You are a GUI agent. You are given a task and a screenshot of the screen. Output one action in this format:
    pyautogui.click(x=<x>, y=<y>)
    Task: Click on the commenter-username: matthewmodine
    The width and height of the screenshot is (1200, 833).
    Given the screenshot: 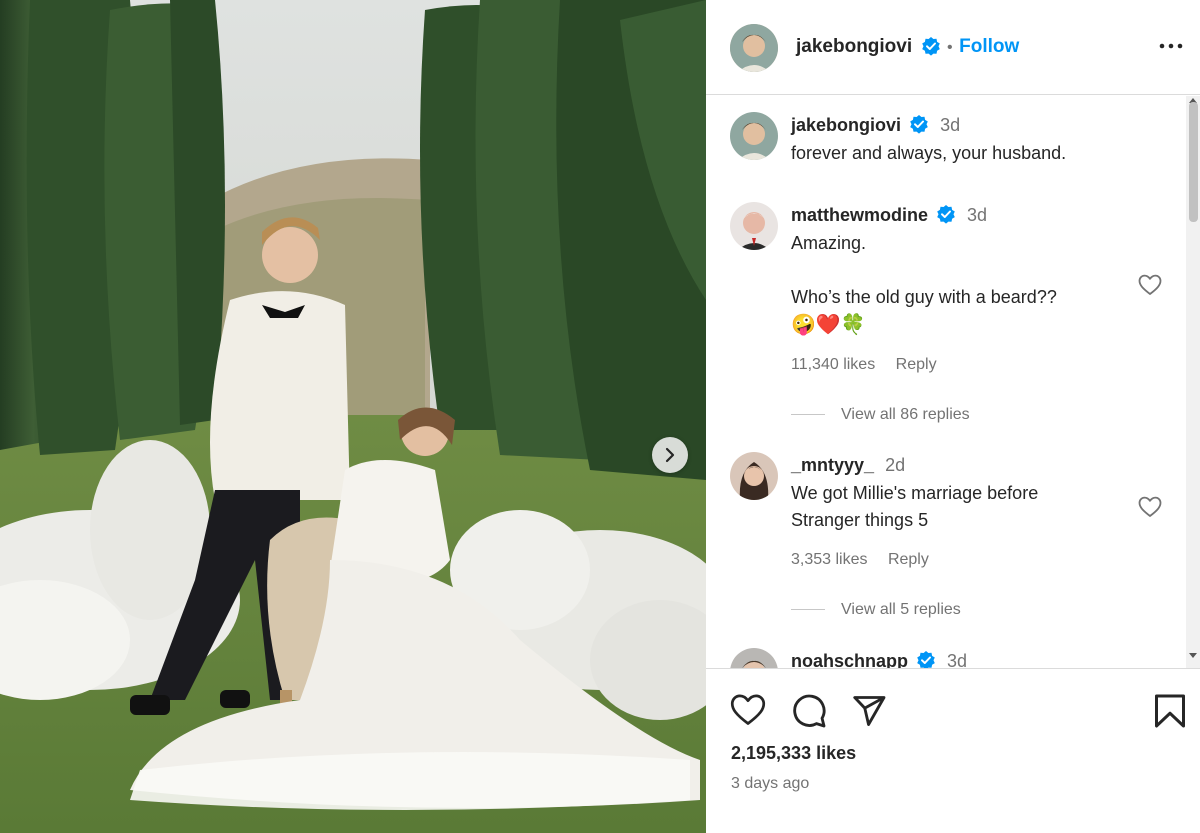 What is the action you would take?
    pyautogui.click(x=859, y=215)
    